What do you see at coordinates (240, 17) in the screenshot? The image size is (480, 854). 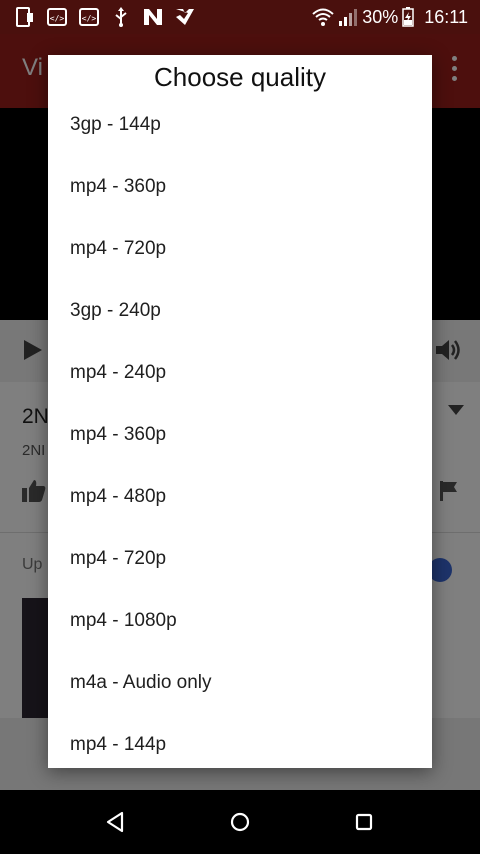 I see `status-bar: </> </> 30% 16:11` at bounding box center [240, 17].